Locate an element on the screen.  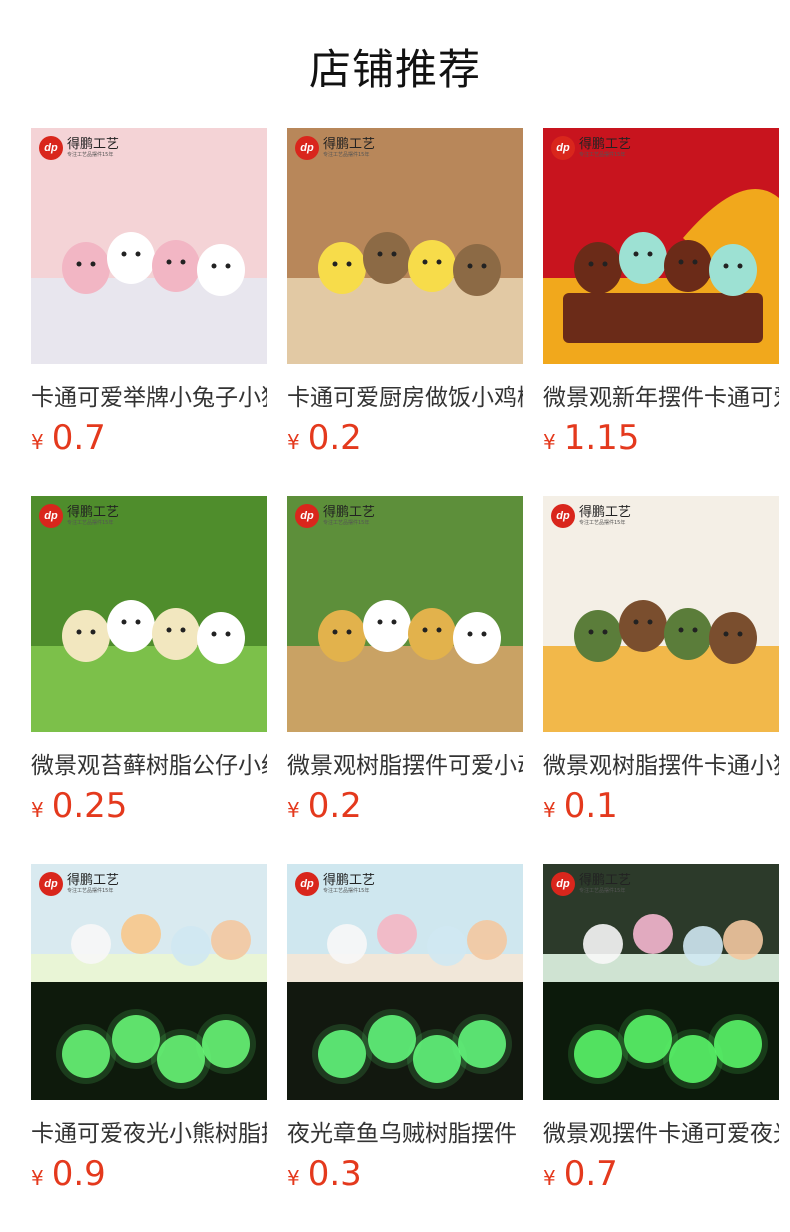
product-name: 微景观新年摆件卡通可爱小龙 is located at coordinates (661, 395).